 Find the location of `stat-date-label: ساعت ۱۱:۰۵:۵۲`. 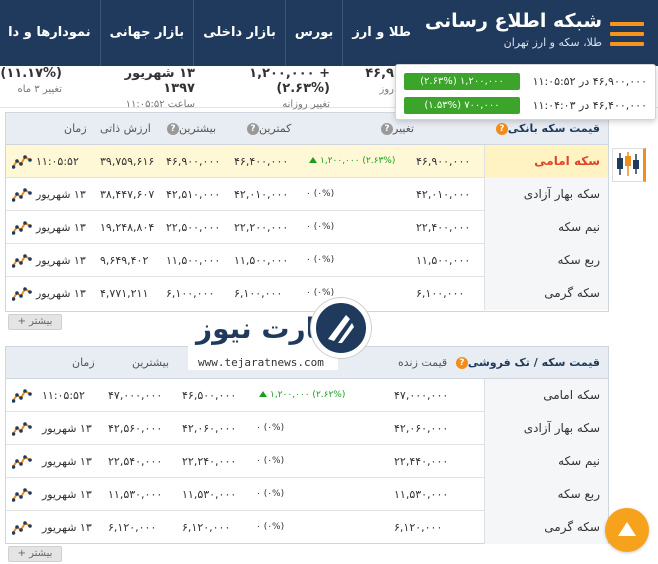

stat-date-label: ساعت ۱۱:۰۵:۵۲ is located at coordinates (160, 104).